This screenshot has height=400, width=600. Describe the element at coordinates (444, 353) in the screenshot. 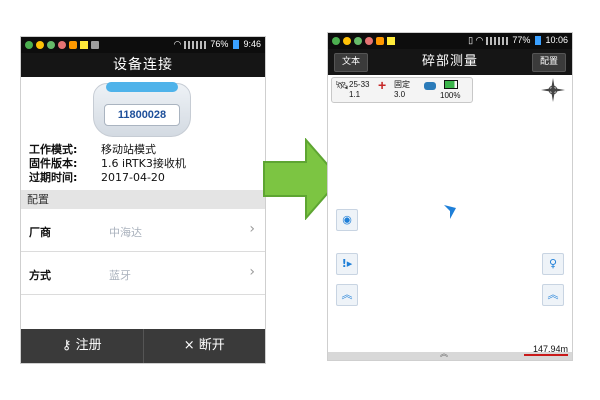

I see `chevron-up-icon: ︽` at that location.